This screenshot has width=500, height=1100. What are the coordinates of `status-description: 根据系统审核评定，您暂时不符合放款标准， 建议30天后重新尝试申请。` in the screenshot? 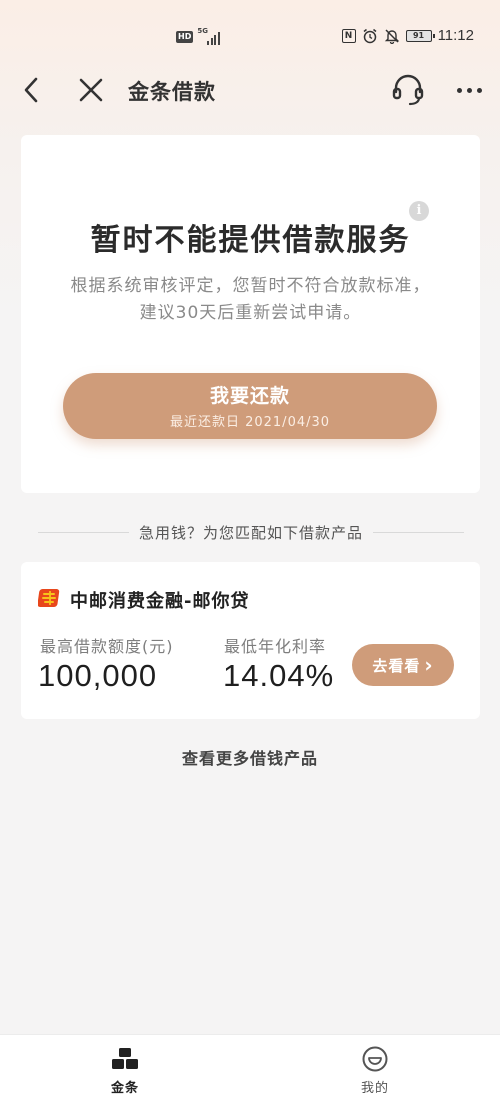 It's located at (250, 300).